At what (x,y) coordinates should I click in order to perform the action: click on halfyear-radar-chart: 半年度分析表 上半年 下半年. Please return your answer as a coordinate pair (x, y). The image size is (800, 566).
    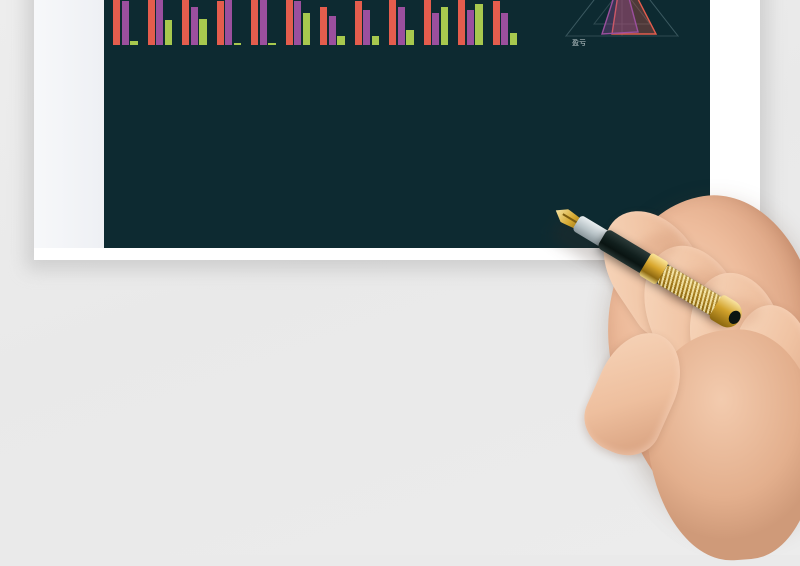
    Looking at the image, I should click on (622, 23).